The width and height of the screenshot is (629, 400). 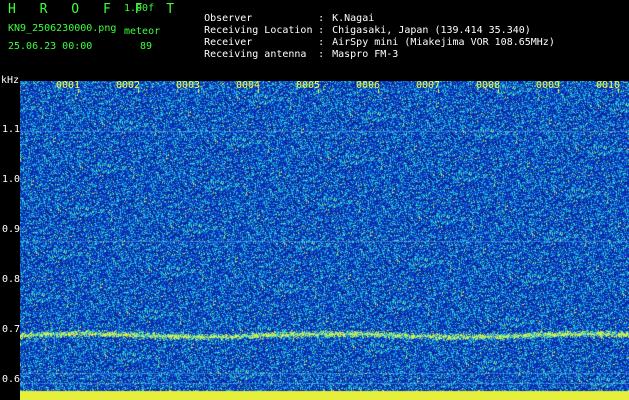 I want to click on x-tick-label: 0010, so click(x=608, y=85).